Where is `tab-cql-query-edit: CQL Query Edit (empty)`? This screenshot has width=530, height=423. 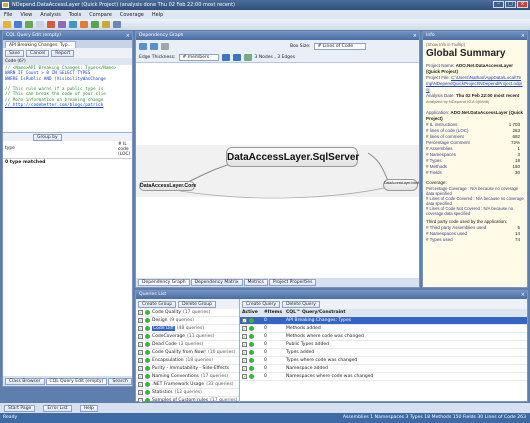 tab-cql-query-edit: CQL Query Edit (empty) is located at coordinates (76, 381).